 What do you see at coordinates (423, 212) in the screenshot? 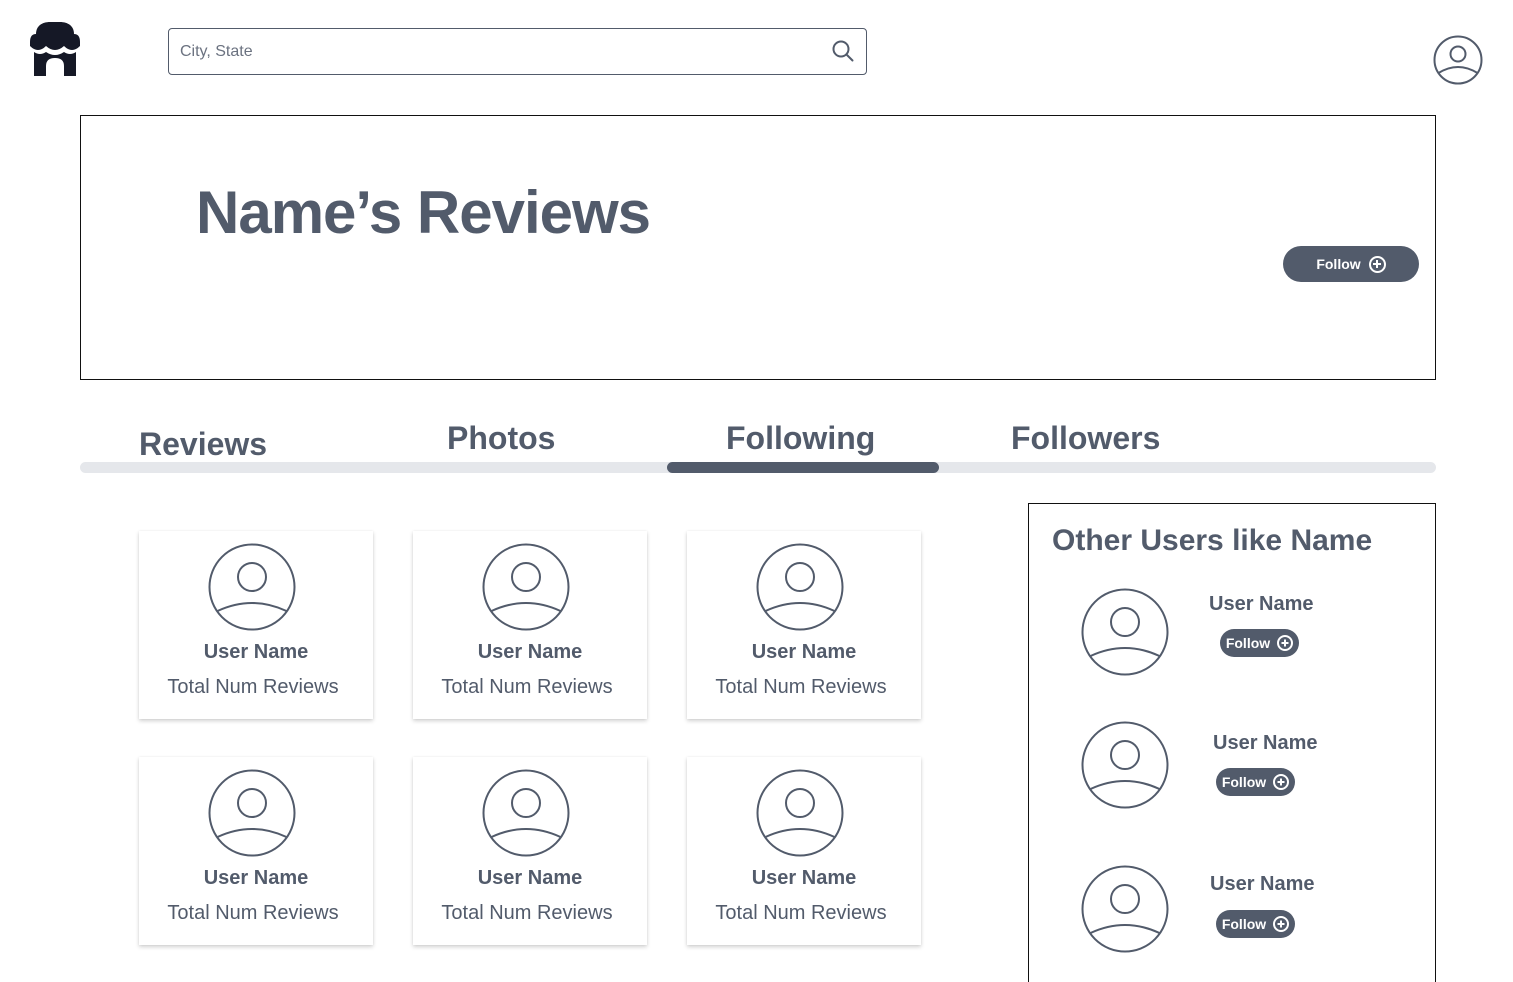
I see `page-title: Name’s Reviews` at bounding box center [423, 212].